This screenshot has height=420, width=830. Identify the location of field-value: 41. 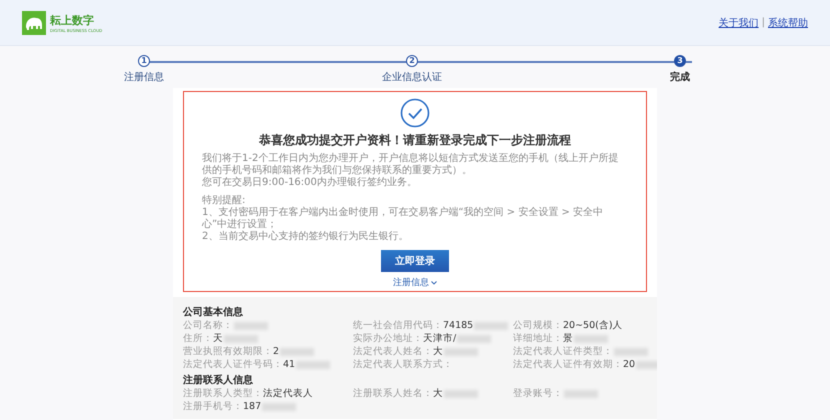
(289, 365).